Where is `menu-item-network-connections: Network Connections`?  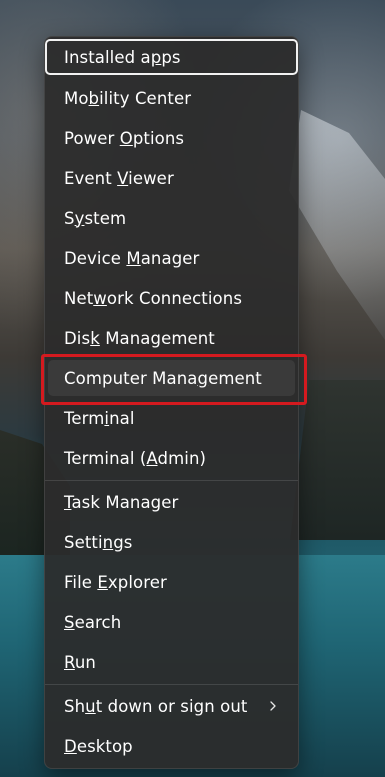 menu-item-network-connections: Network Connections is located at coordinates (171, 298).